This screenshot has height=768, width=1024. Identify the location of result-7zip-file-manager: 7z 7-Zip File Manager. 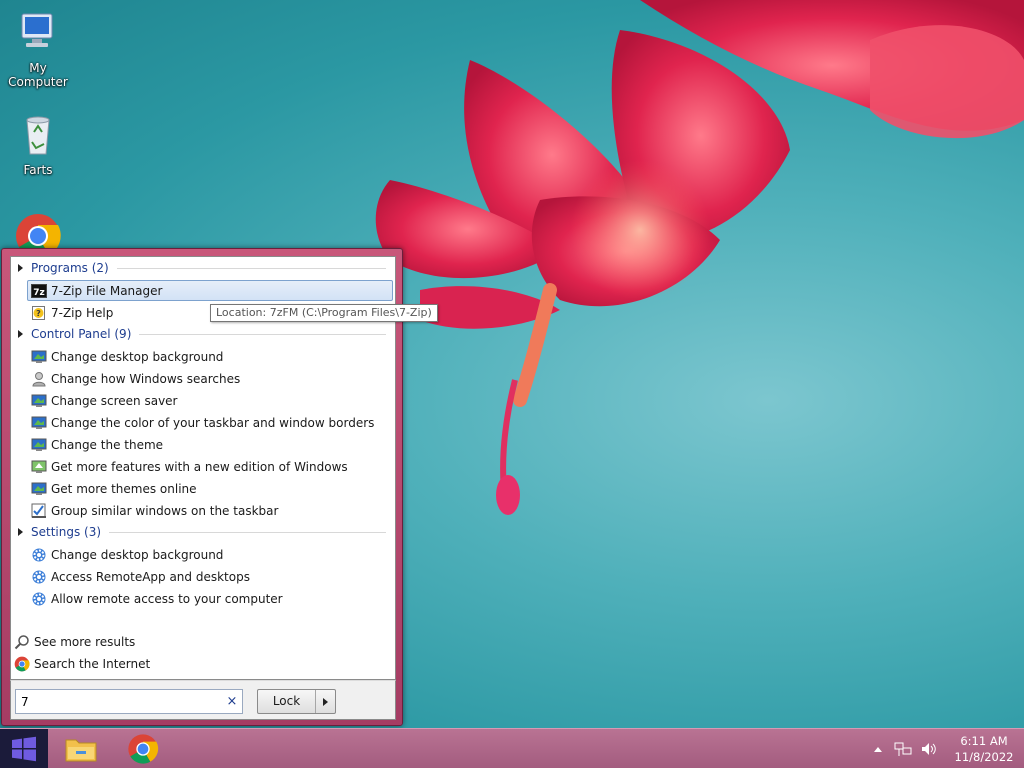
(210, 290).